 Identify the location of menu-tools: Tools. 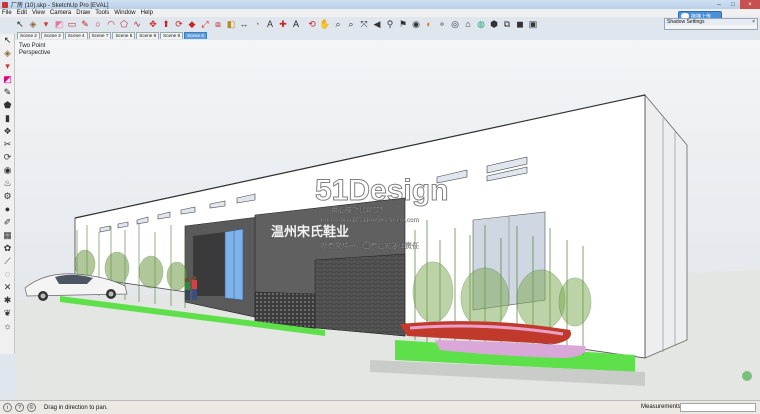
(102, 13).